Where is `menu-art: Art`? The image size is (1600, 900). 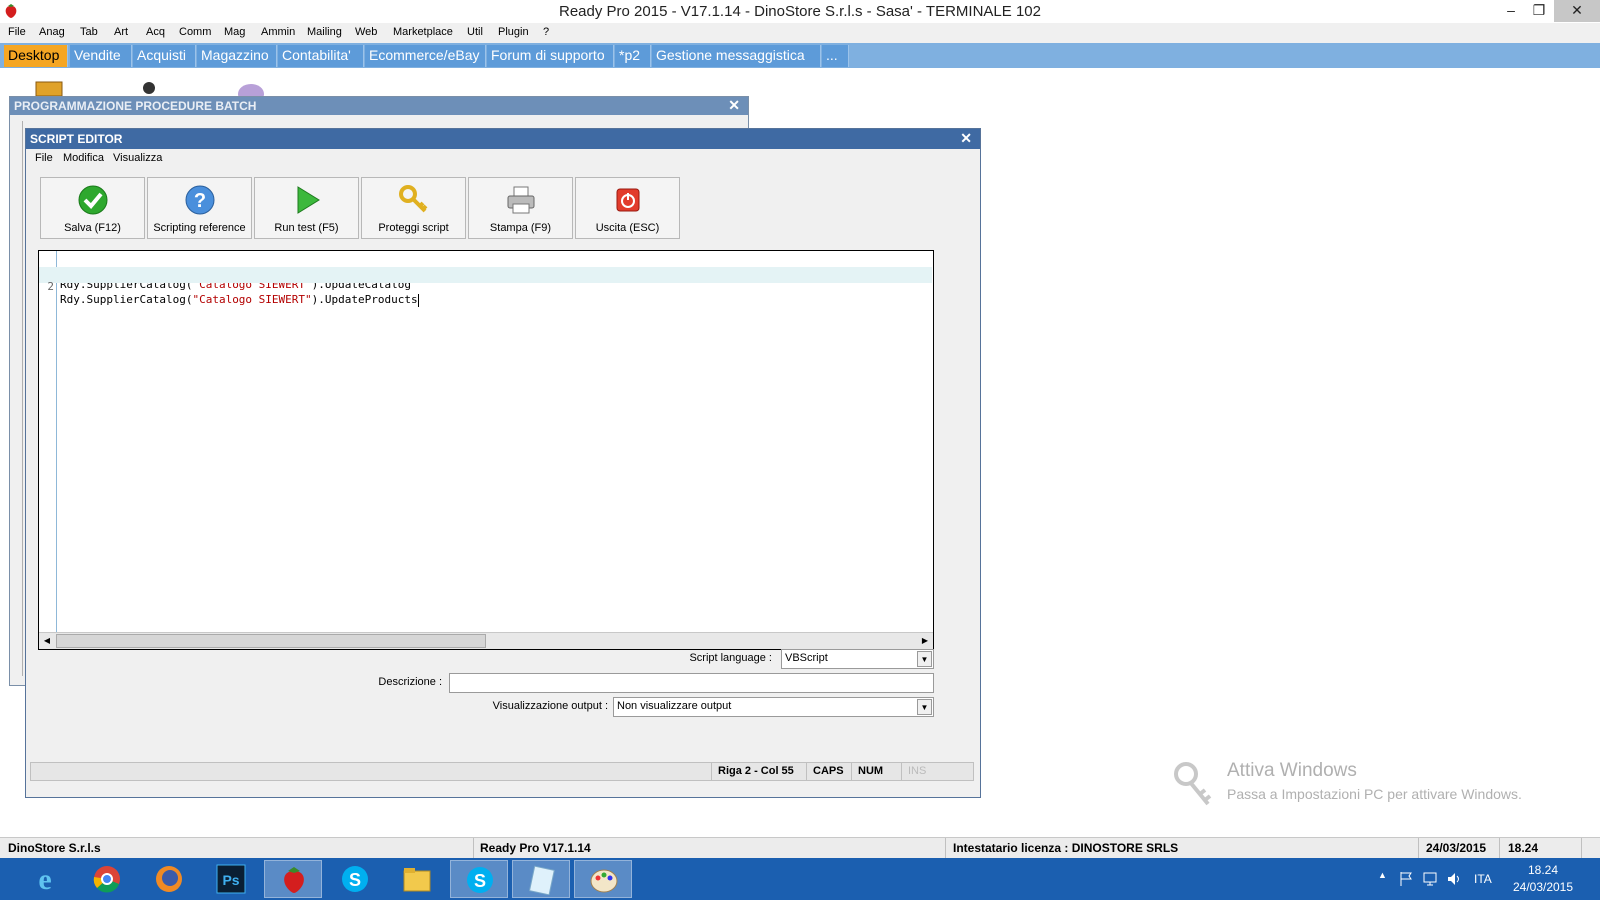 menu-art: Art is located at coordinates (121, 32).